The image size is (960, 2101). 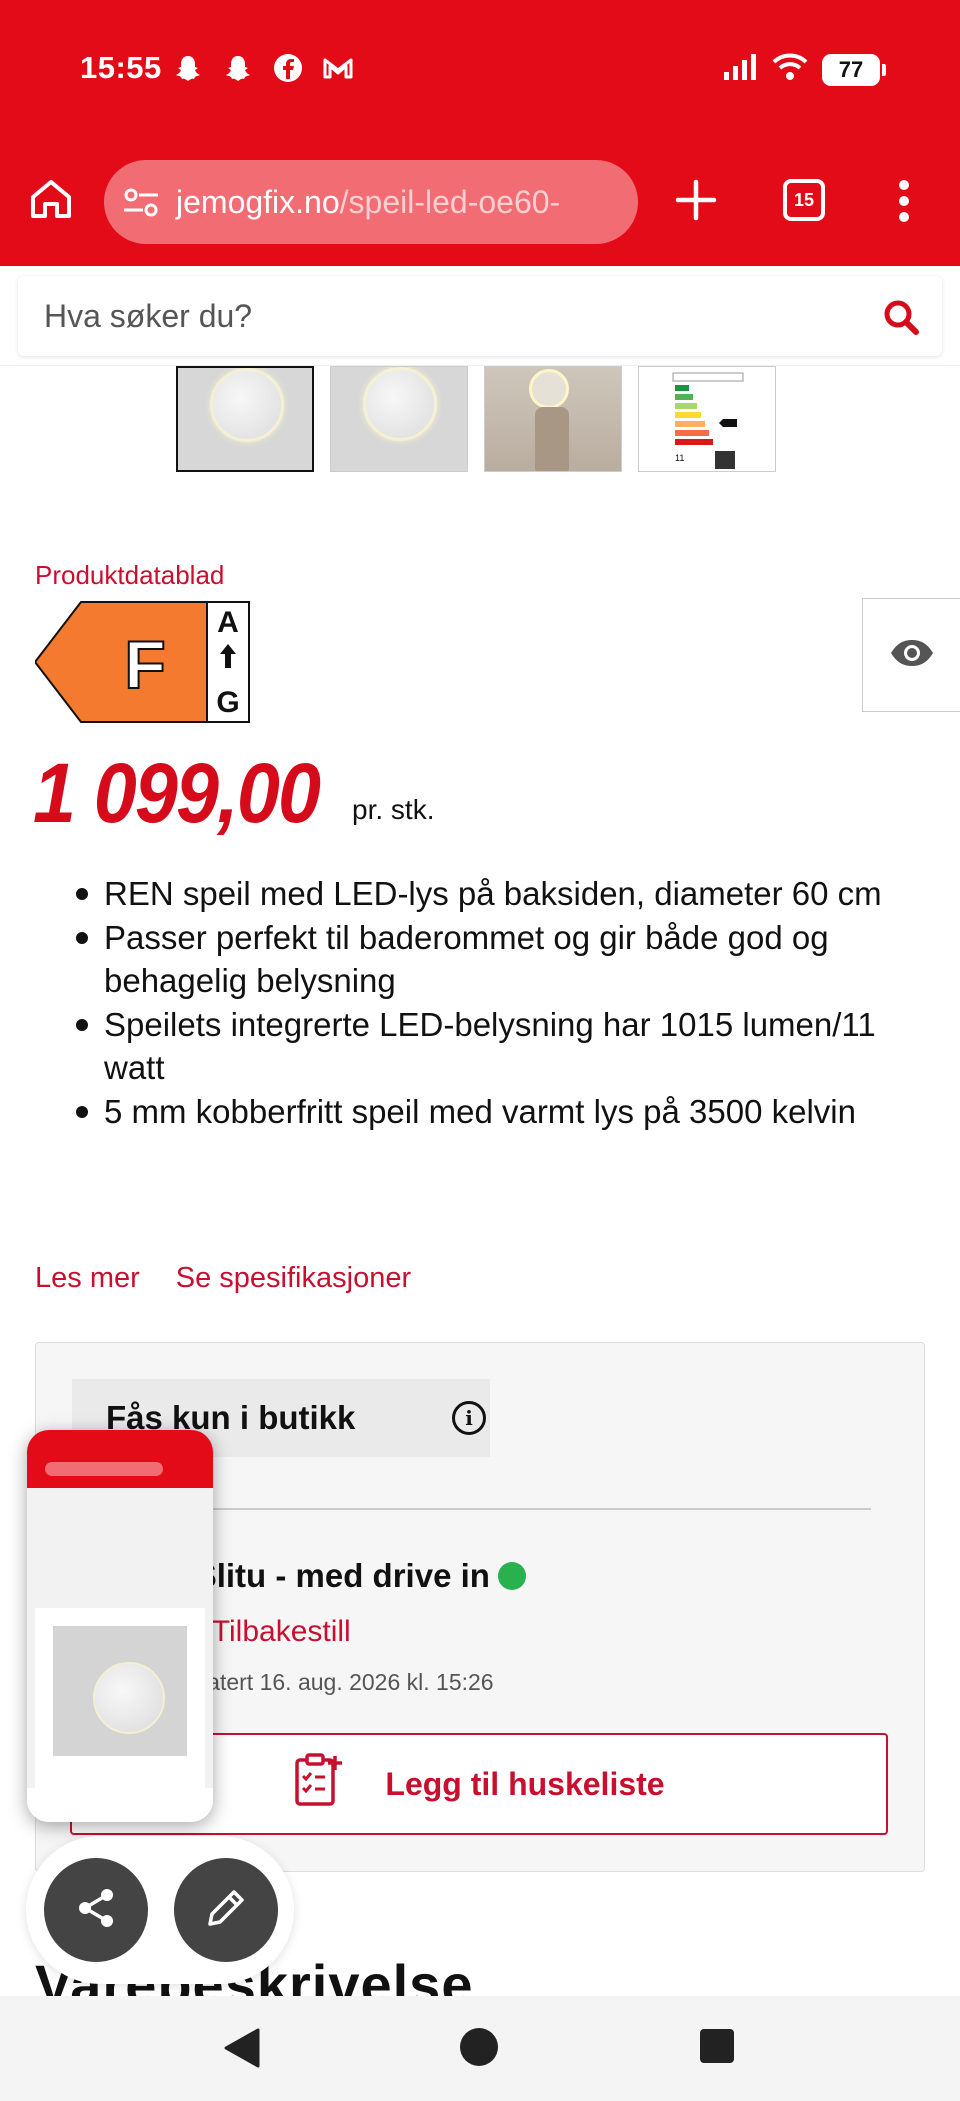 I want to click on address-bar: jemogfix.no/speil-led-oe60-, so click(x=371, y=202).